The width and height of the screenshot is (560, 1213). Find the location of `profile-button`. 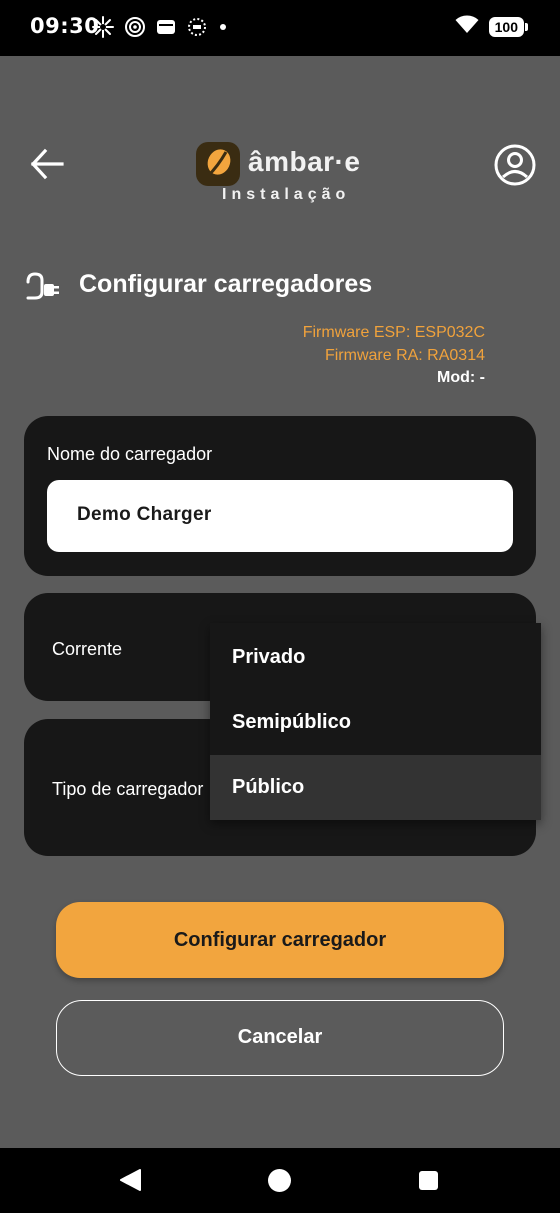

profile-button is located at coordinates (515, 165).